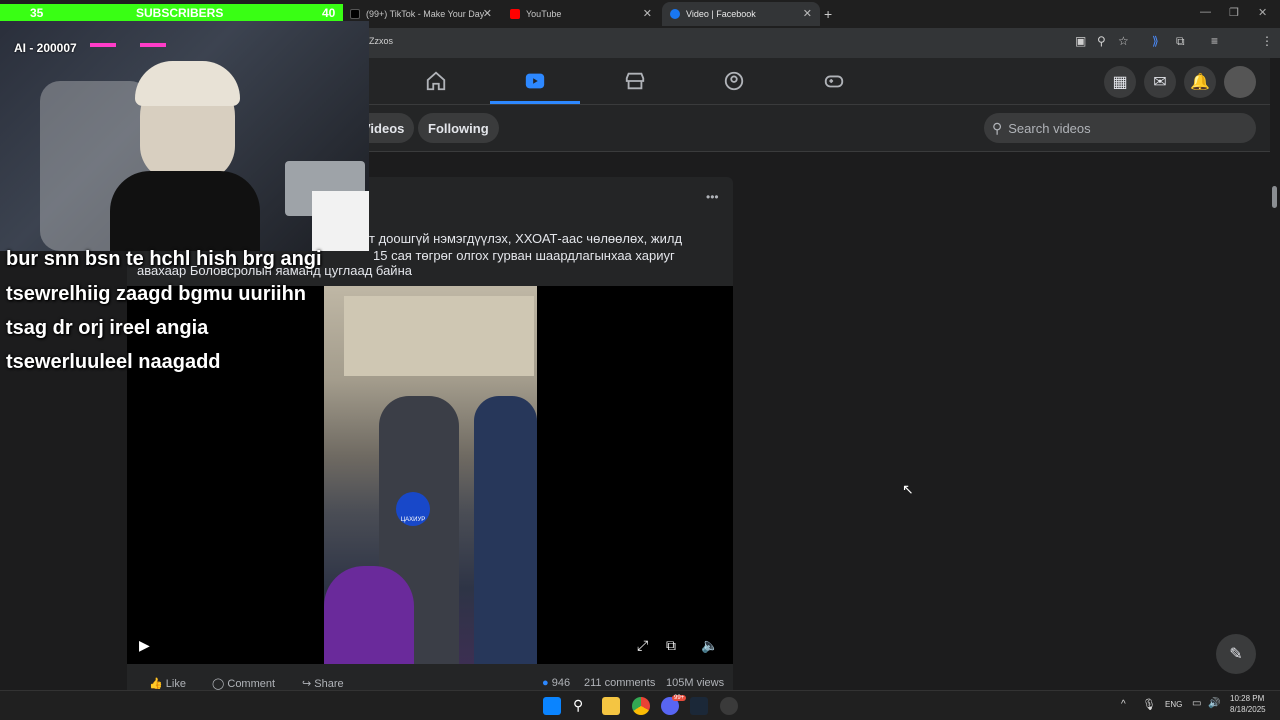  I want to click on comment-button: ◯ Comment, so click(243, 683).